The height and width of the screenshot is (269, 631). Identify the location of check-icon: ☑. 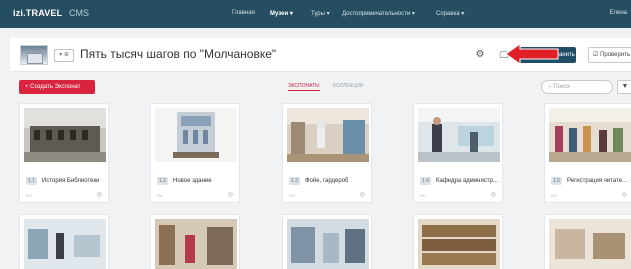
(596, 55).